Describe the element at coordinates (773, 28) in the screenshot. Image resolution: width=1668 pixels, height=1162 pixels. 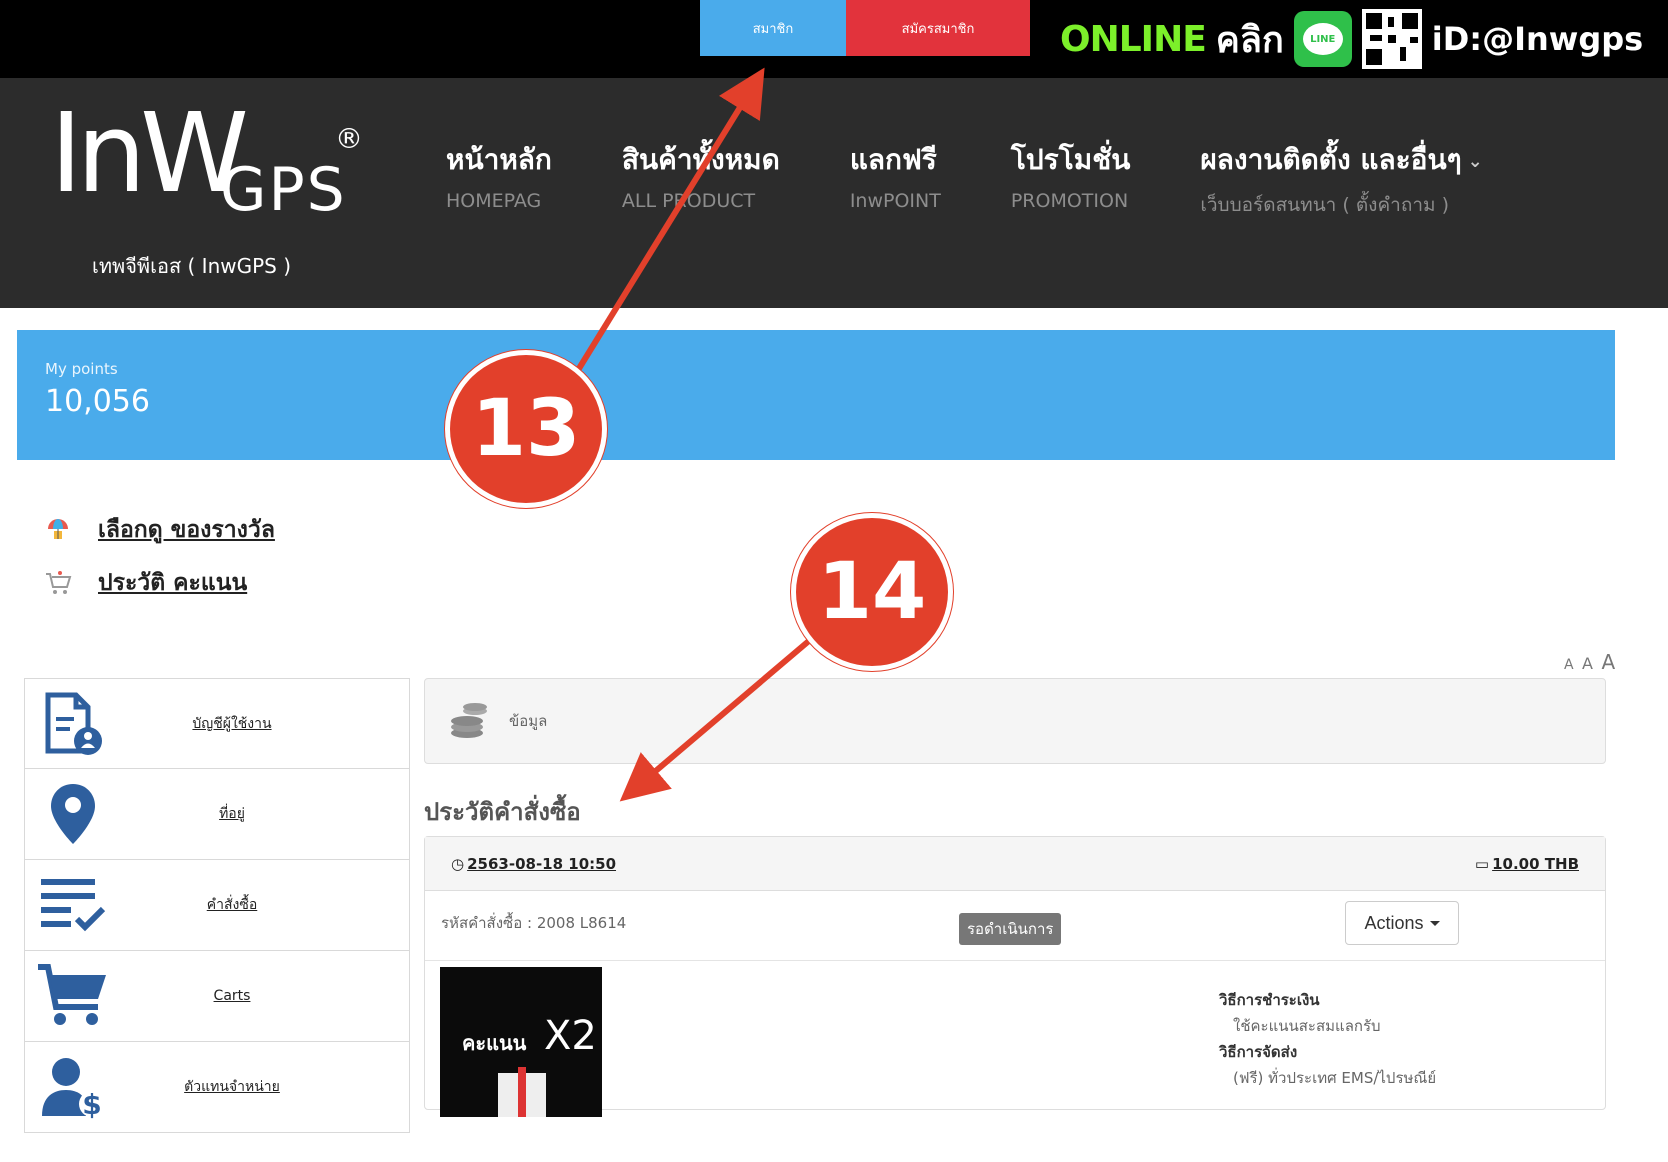
I see `member-button: สมาชิก` at that location.